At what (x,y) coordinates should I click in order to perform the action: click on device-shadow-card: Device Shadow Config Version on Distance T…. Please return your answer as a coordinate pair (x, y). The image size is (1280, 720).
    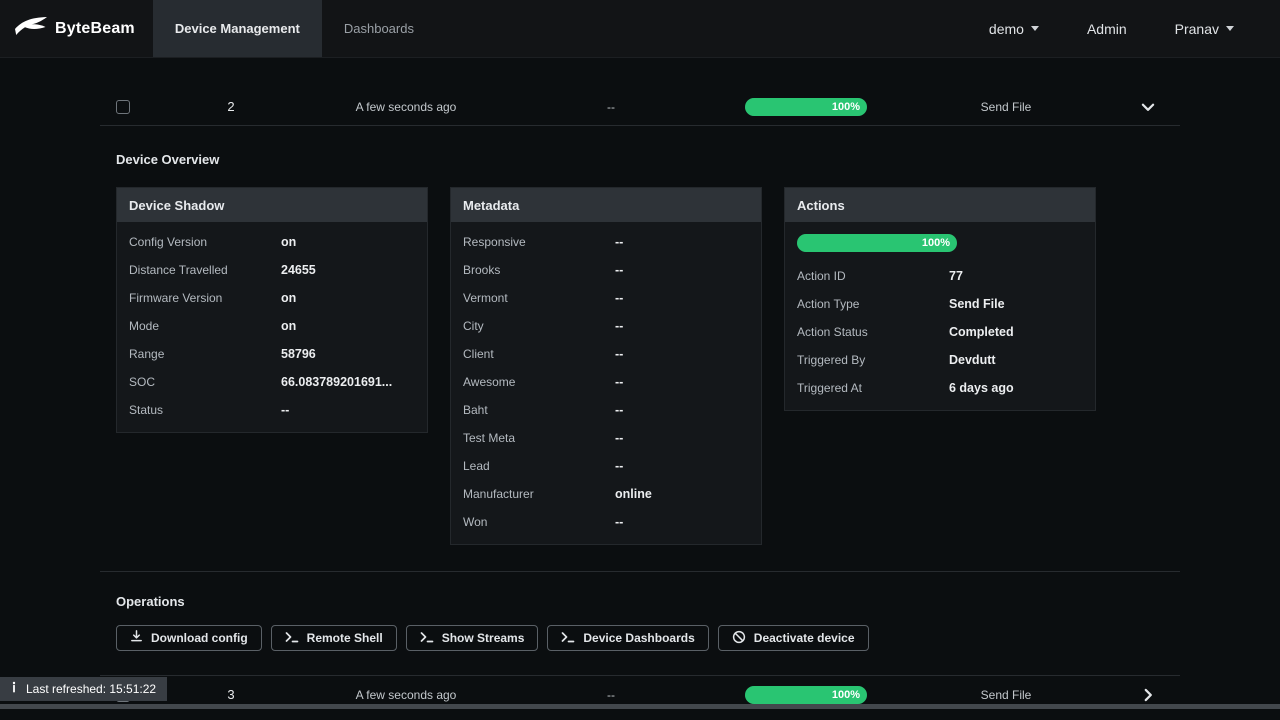
    Looking at the image, I should click on (272, 310).